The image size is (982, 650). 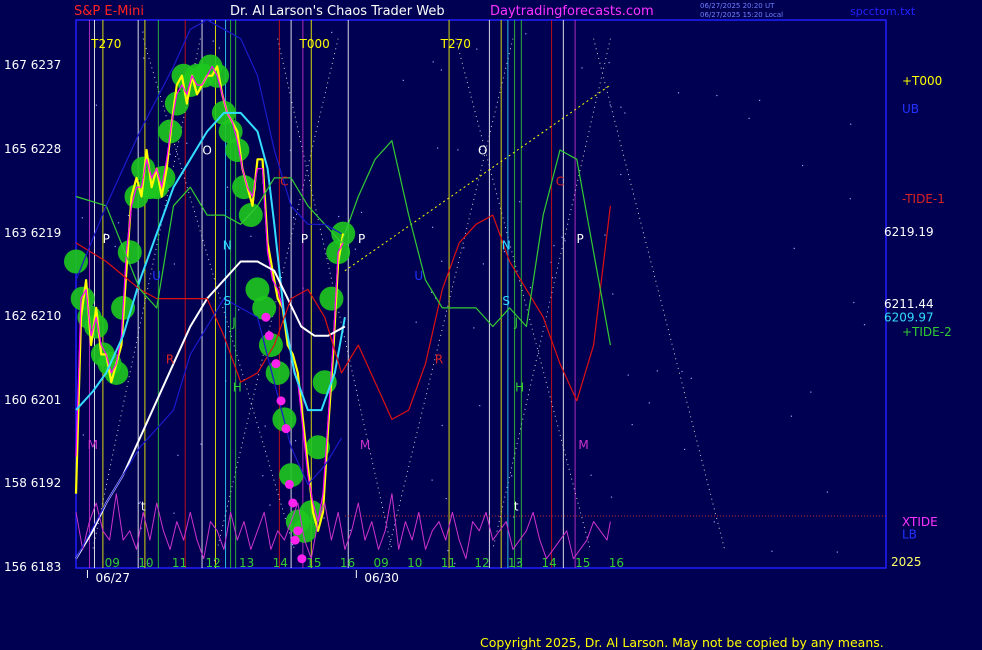 I want to click on y-tick-label: 165 6228, so click(x=33, y=149).